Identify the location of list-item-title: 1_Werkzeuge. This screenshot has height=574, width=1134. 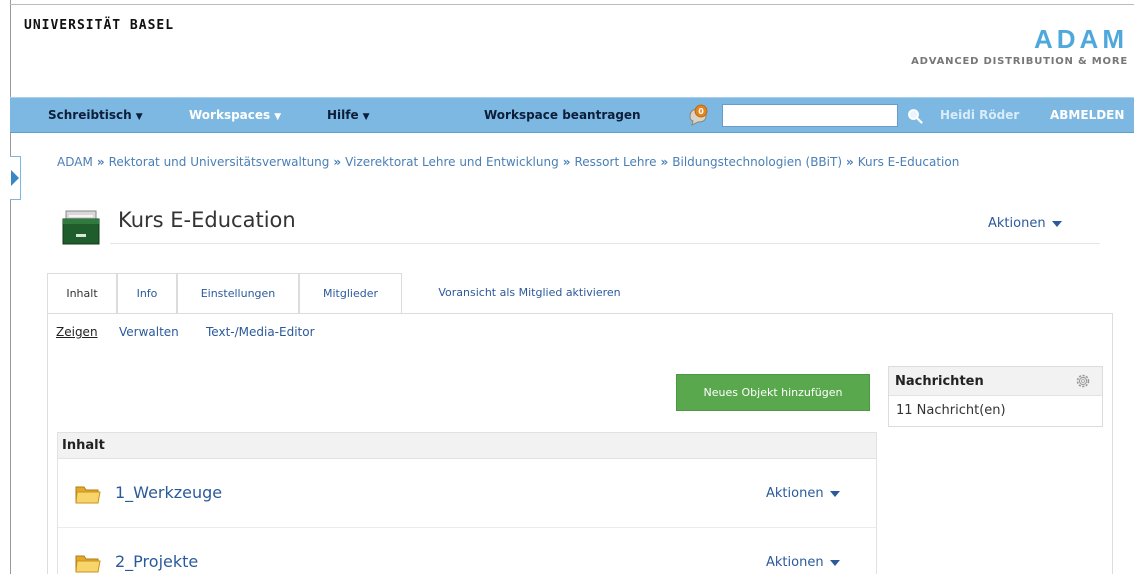
(168, 492).